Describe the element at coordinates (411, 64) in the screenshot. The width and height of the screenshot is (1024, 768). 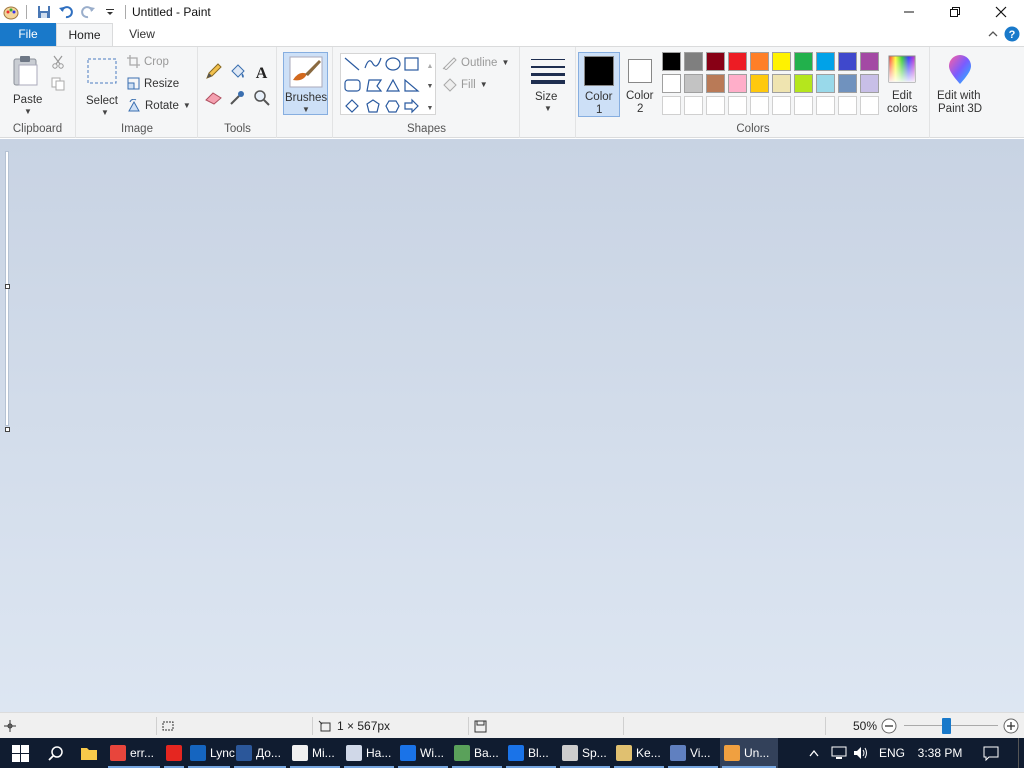
I see `shape-rectangle` at that location.